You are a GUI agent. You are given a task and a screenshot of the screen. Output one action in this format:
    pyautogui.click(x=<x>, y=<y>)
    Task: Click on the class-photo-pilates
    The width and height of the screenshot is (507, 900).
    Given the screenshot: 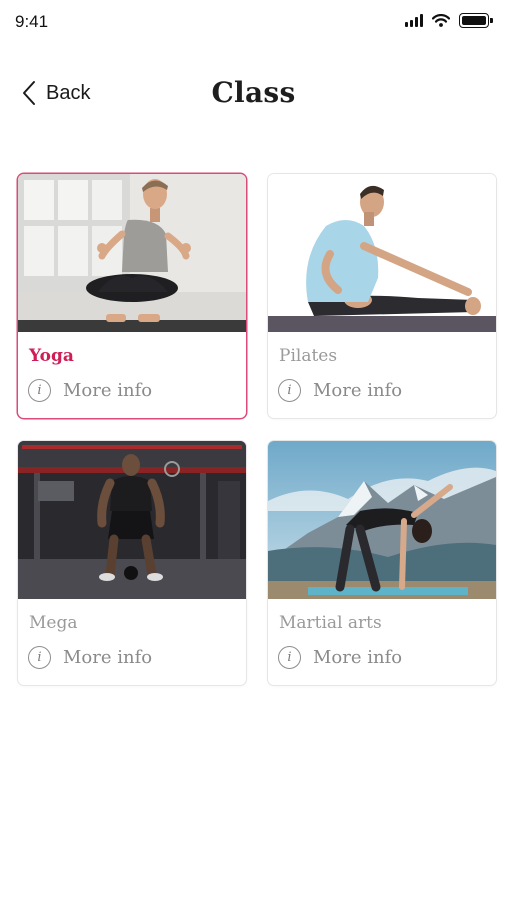 What is the action you would take?
    pyautogui.click(x=382, y=253)
    